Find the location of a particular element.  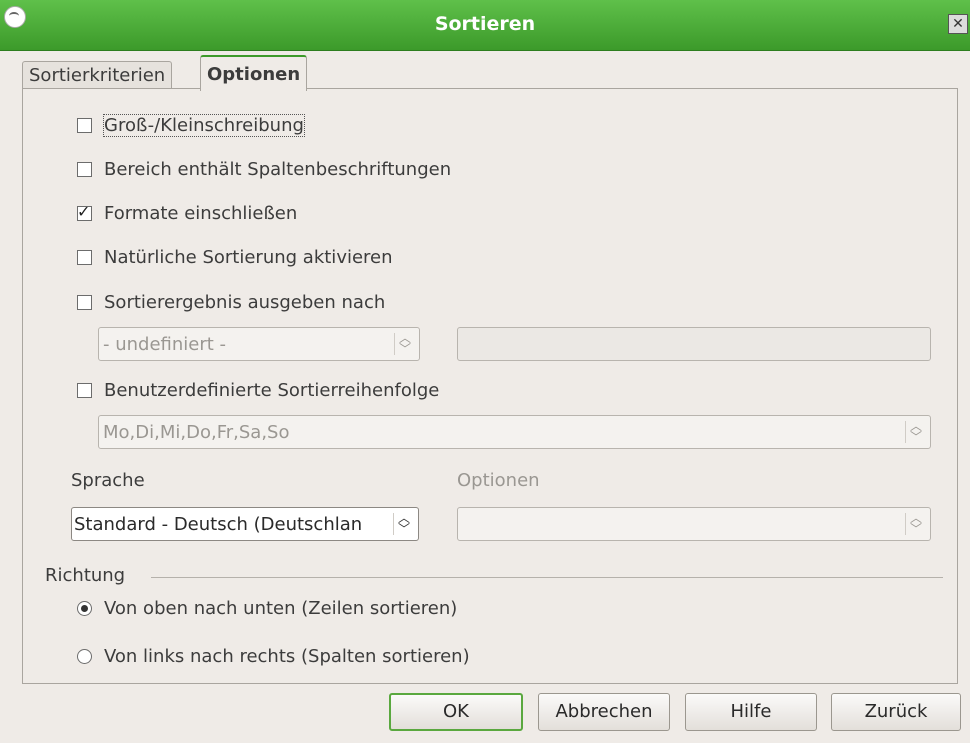

output-range-select: - undefiniert - ︿ ﹀ is located at coordinates (259, 344).